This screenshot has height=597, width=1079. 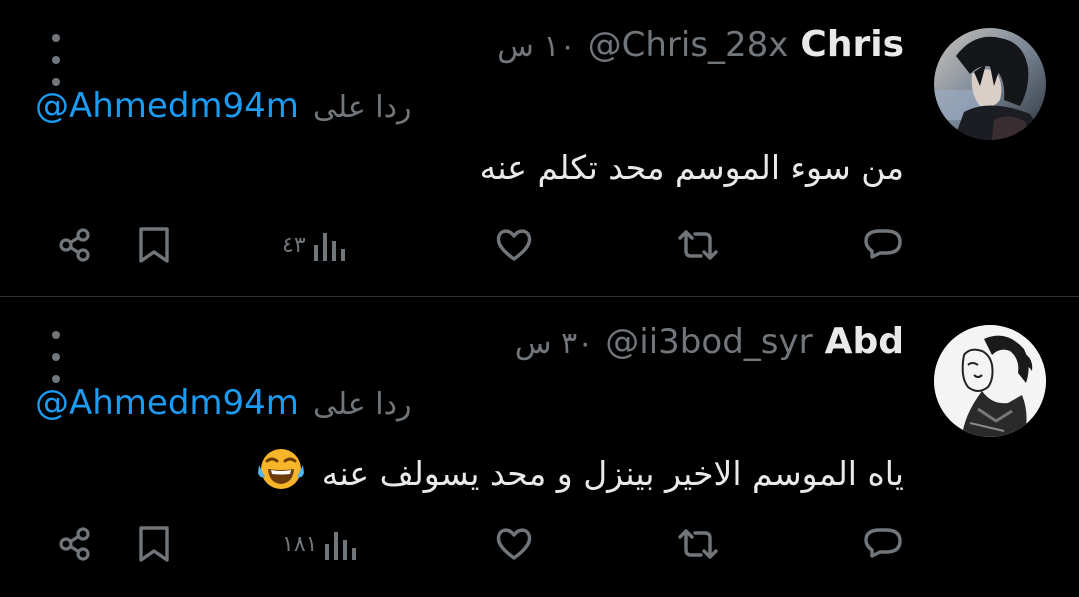 What do you see at coordinates (688, 45) in the screenshot?
I see `user-handle: @Chris_28x` at bounding box center [688, 45].